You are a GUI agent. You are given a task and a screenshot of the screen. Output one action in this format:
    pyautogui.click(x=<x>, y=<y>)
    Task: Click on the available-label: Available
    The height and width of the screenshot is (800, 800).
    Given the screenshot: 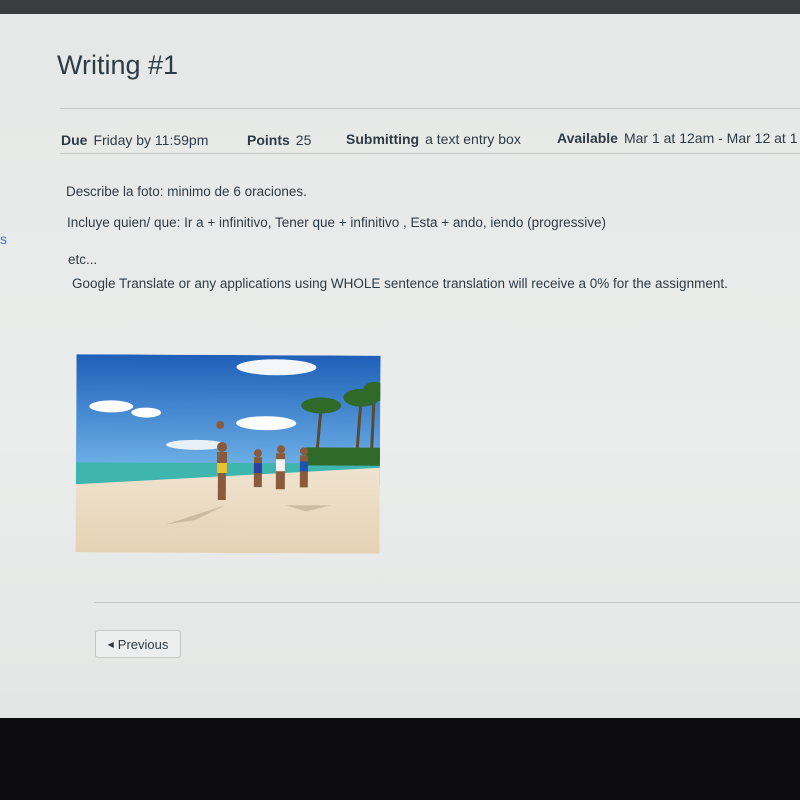 What is the action you would take?
    pyautogui.click(x=587, y=138)
    